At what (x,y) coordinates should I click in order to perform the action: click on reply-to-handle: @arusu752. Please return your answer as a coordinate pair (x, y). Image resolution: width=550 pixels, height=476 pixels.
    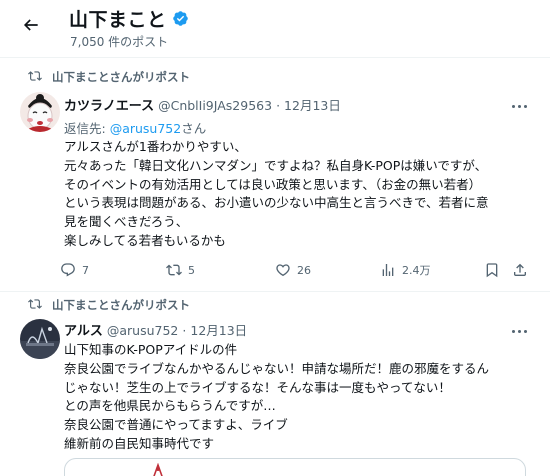
    Looking at the image, I should click on (146, 128).